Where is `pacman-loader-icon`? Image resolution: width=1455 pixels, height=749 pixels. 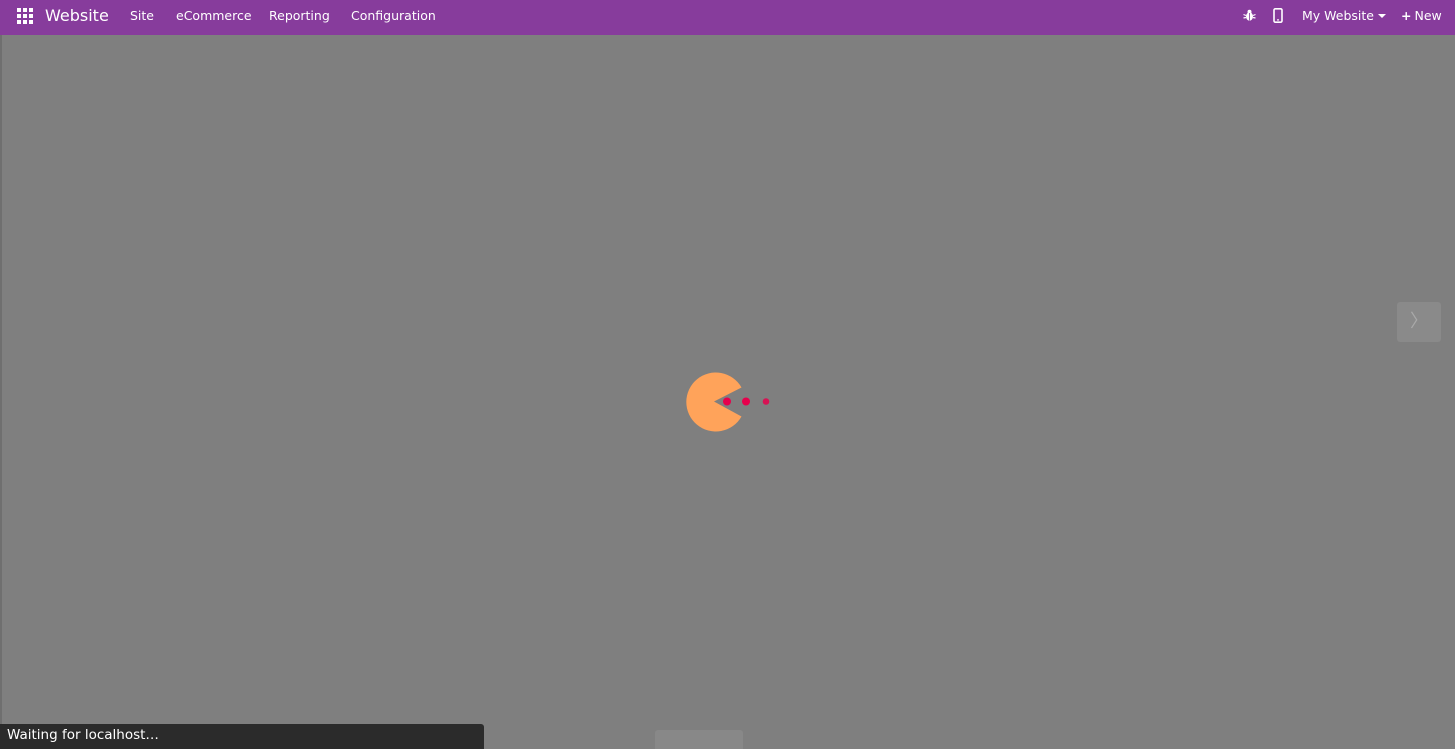 pacman-loader-icon is located at coordinates (728, 402).